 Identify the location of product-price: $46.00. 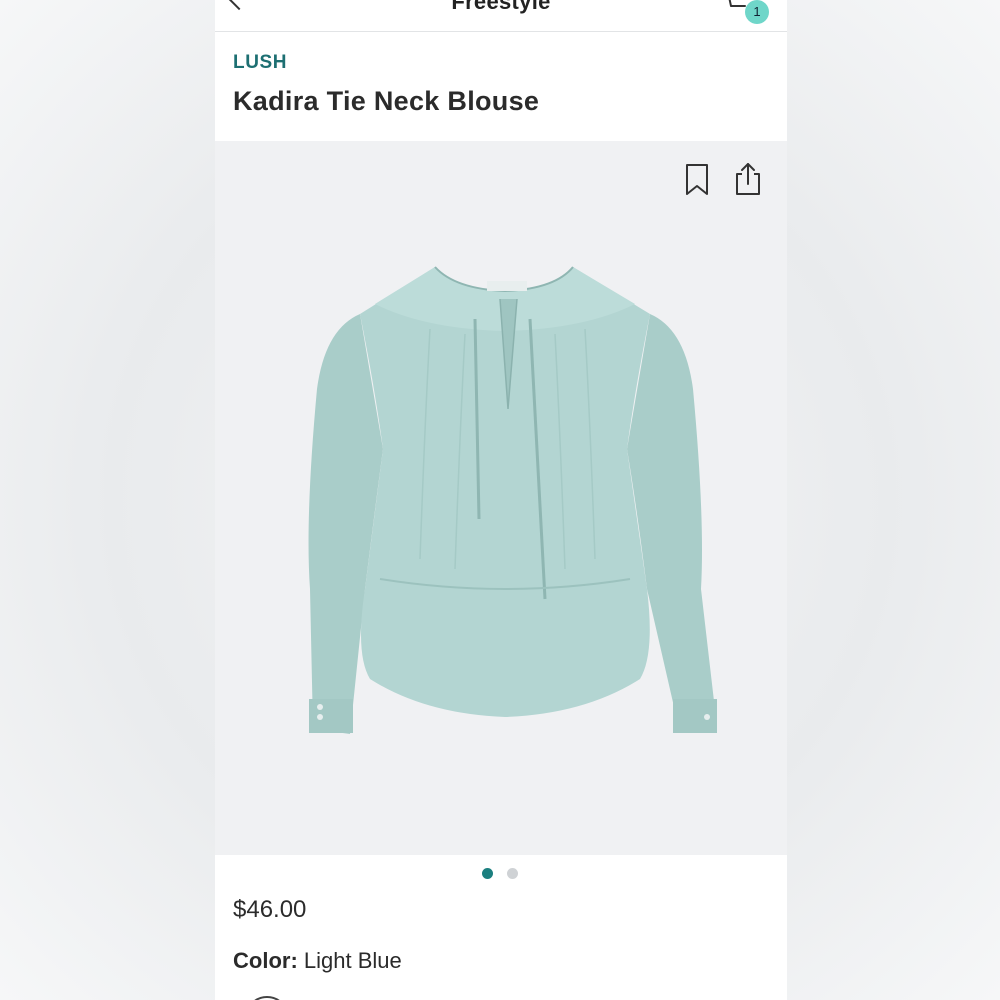
(270, 909).